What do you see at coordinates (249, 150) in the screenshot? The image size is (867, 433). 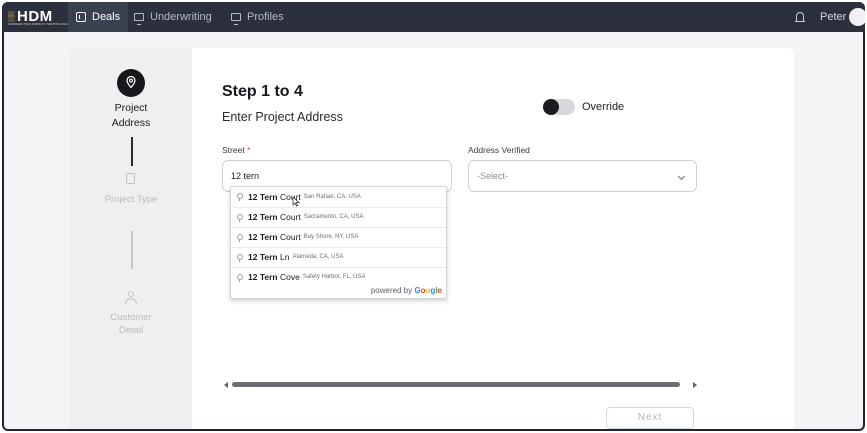 I see `required-mark: *` at bounding box center [249, 150].